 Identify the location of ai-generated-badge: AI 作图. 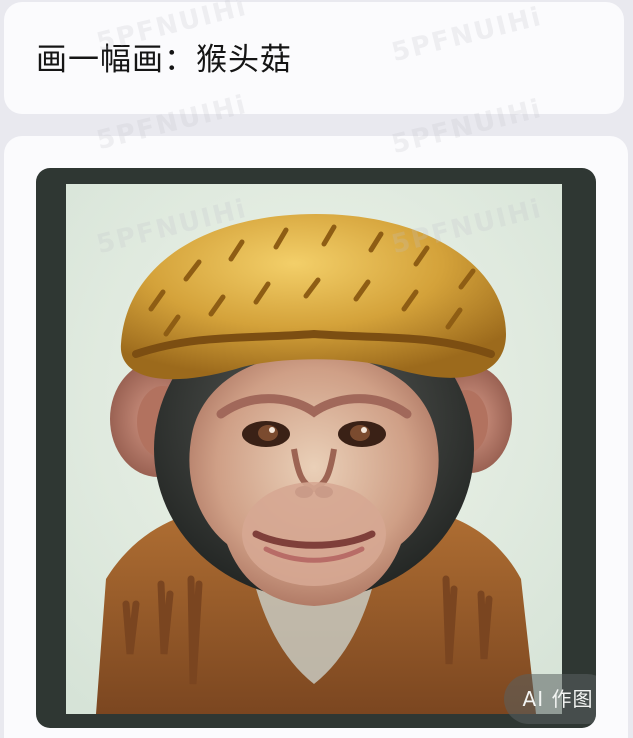
(550, 699).